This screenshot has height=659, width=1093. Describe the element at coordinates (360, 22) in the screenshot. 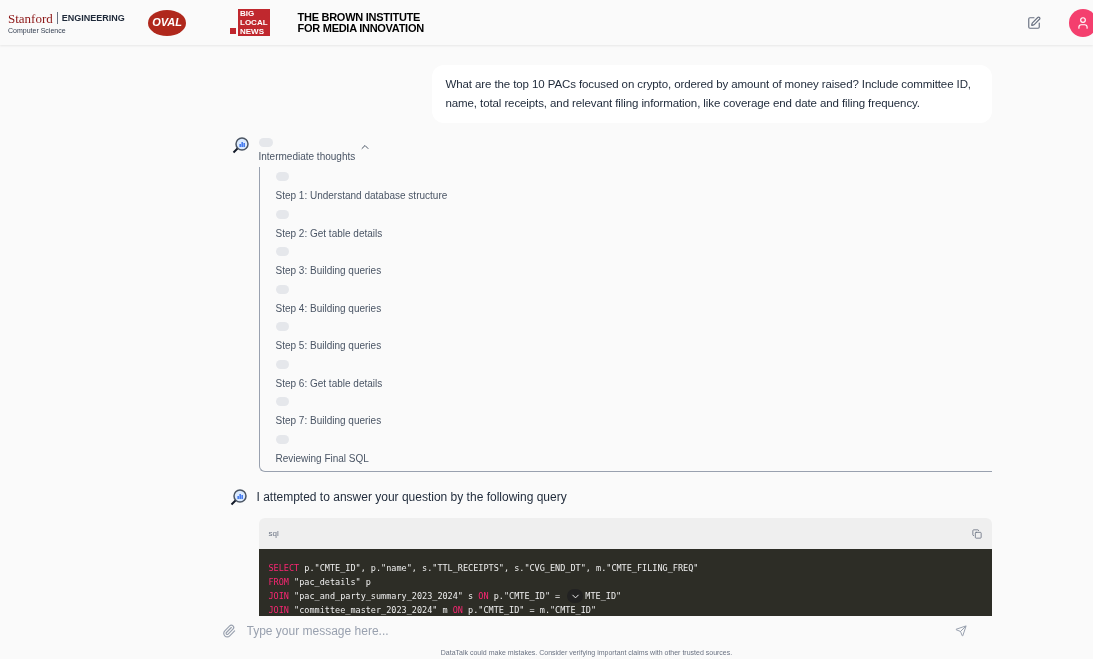

I see `media-institute-logo: THE BROWN INSTITUTE FOR MEDIA INNOVATION` at that location.